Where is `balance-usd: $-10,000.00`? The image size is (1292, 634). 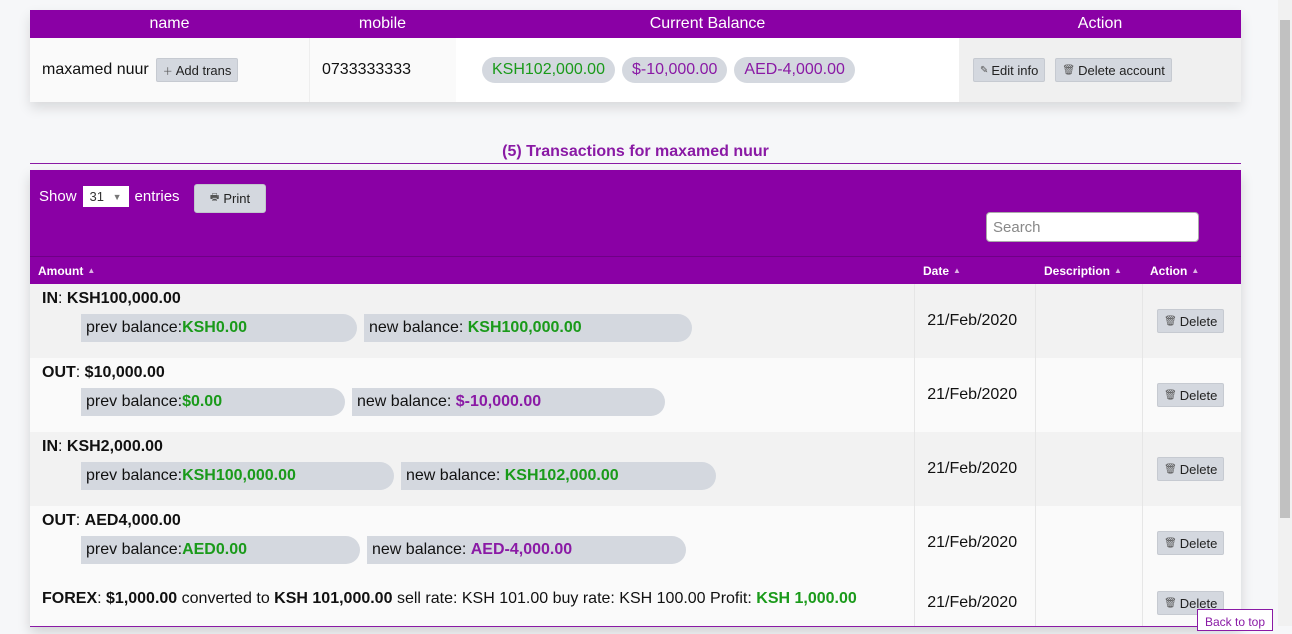 balance-usd: $-10,000.00 is located at coordinates (674, 70).